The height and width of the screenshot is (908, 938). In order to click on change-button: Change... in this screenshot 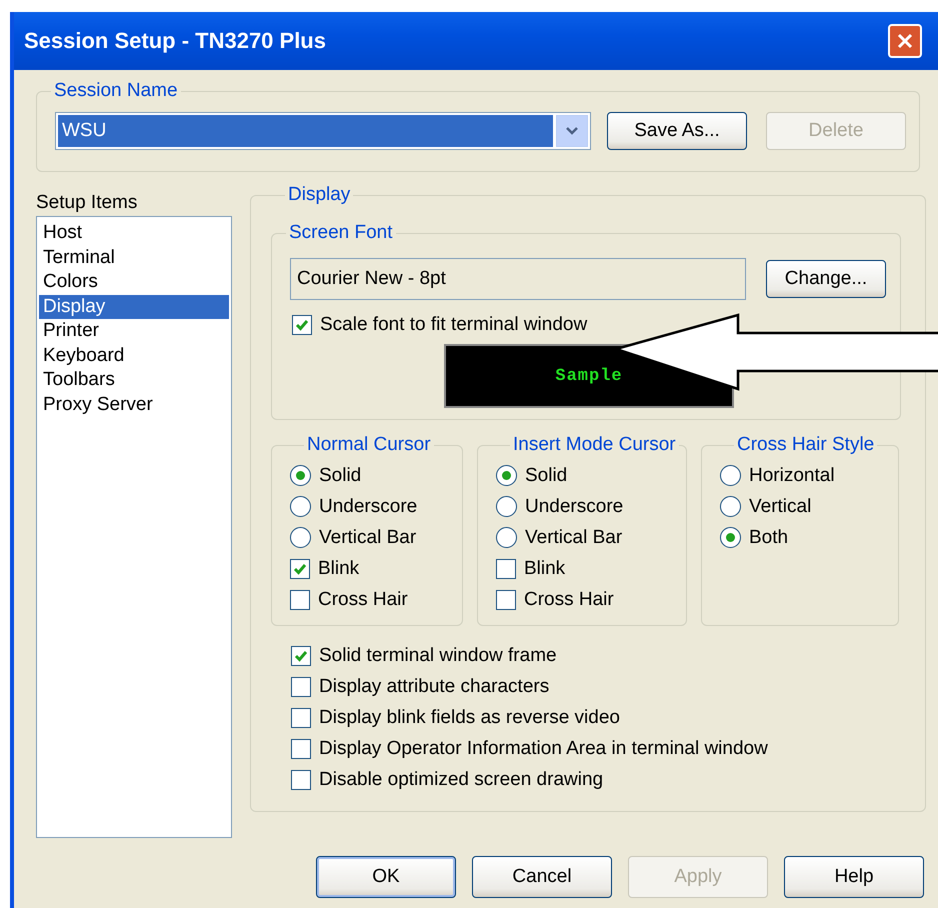, I will do `click(826, 279)`.